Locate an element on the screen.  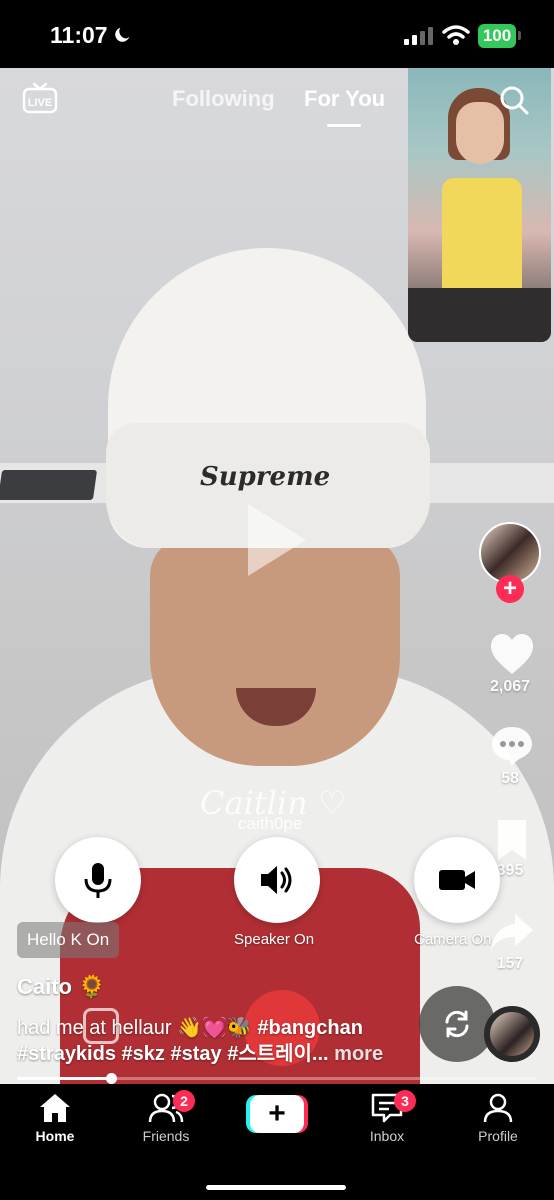
pip-subject-lower is located at coordinates (479, 315).